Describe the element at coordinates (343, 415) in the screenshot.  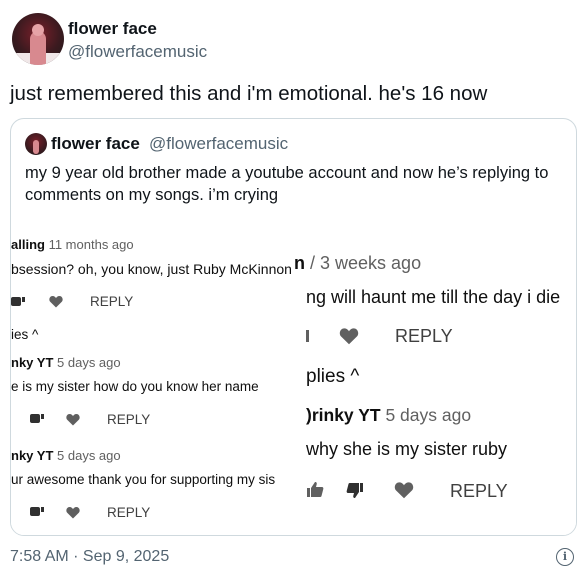
I see `reply-user: )rinky YT` at that location.